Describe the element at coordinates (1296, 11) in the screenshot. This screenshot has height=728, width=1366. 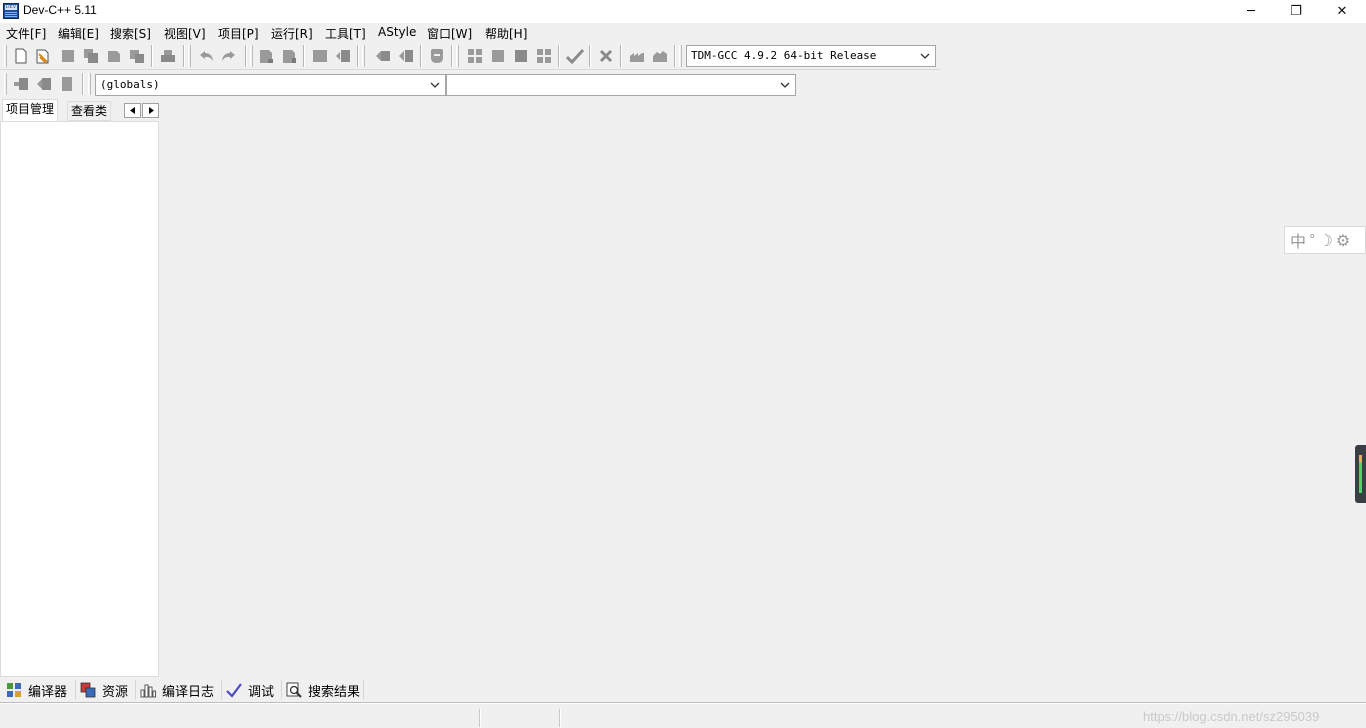
I see `restore-button: ❐` at that location.